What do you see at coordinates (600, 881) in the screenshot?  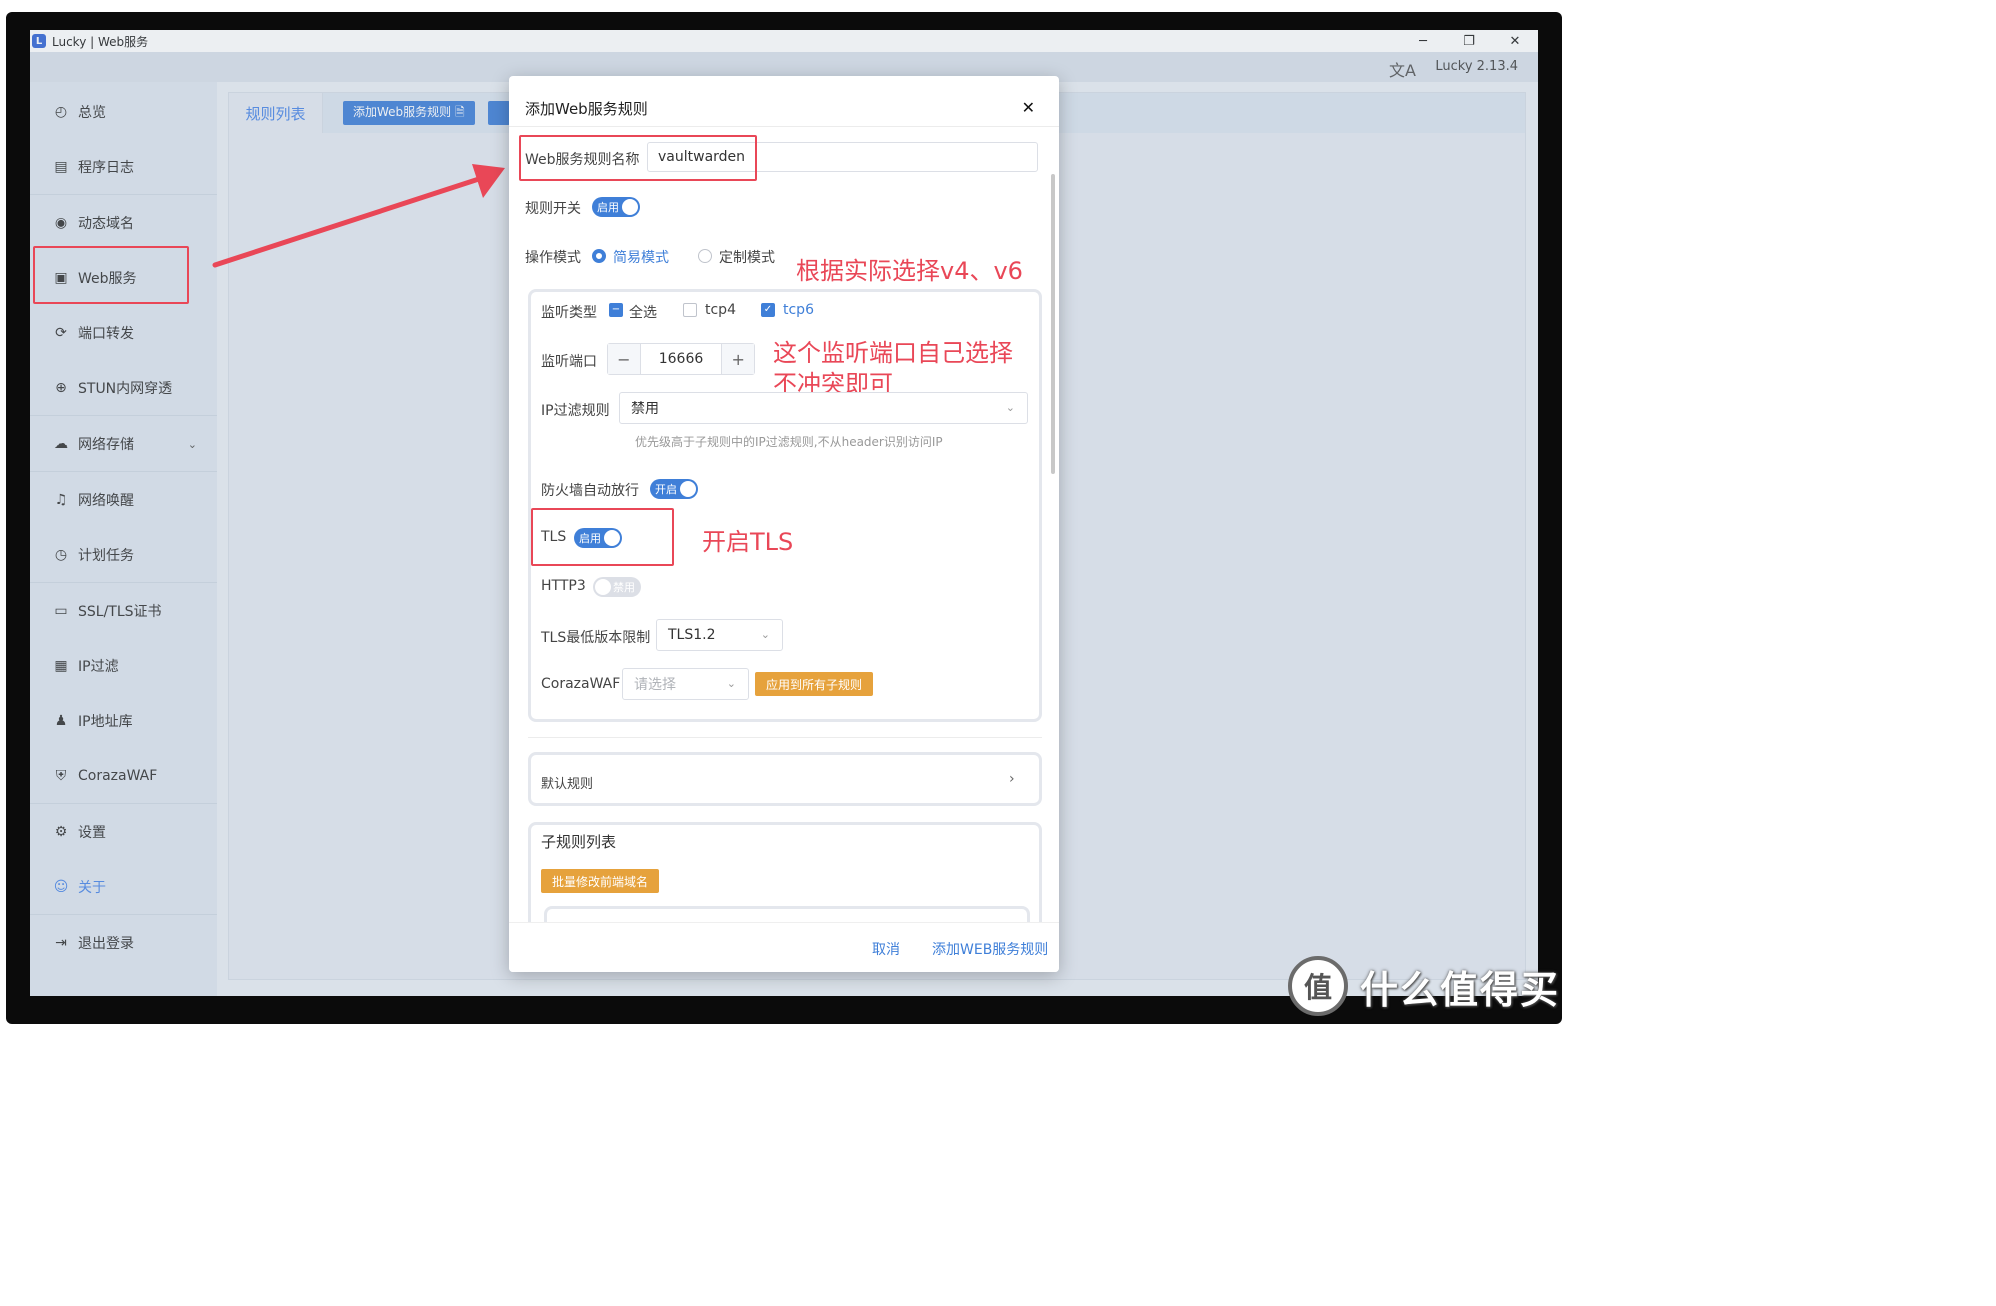 I see `batch-edit-domain-button: 批量修改前端域名` at bounding box center [600, 881].